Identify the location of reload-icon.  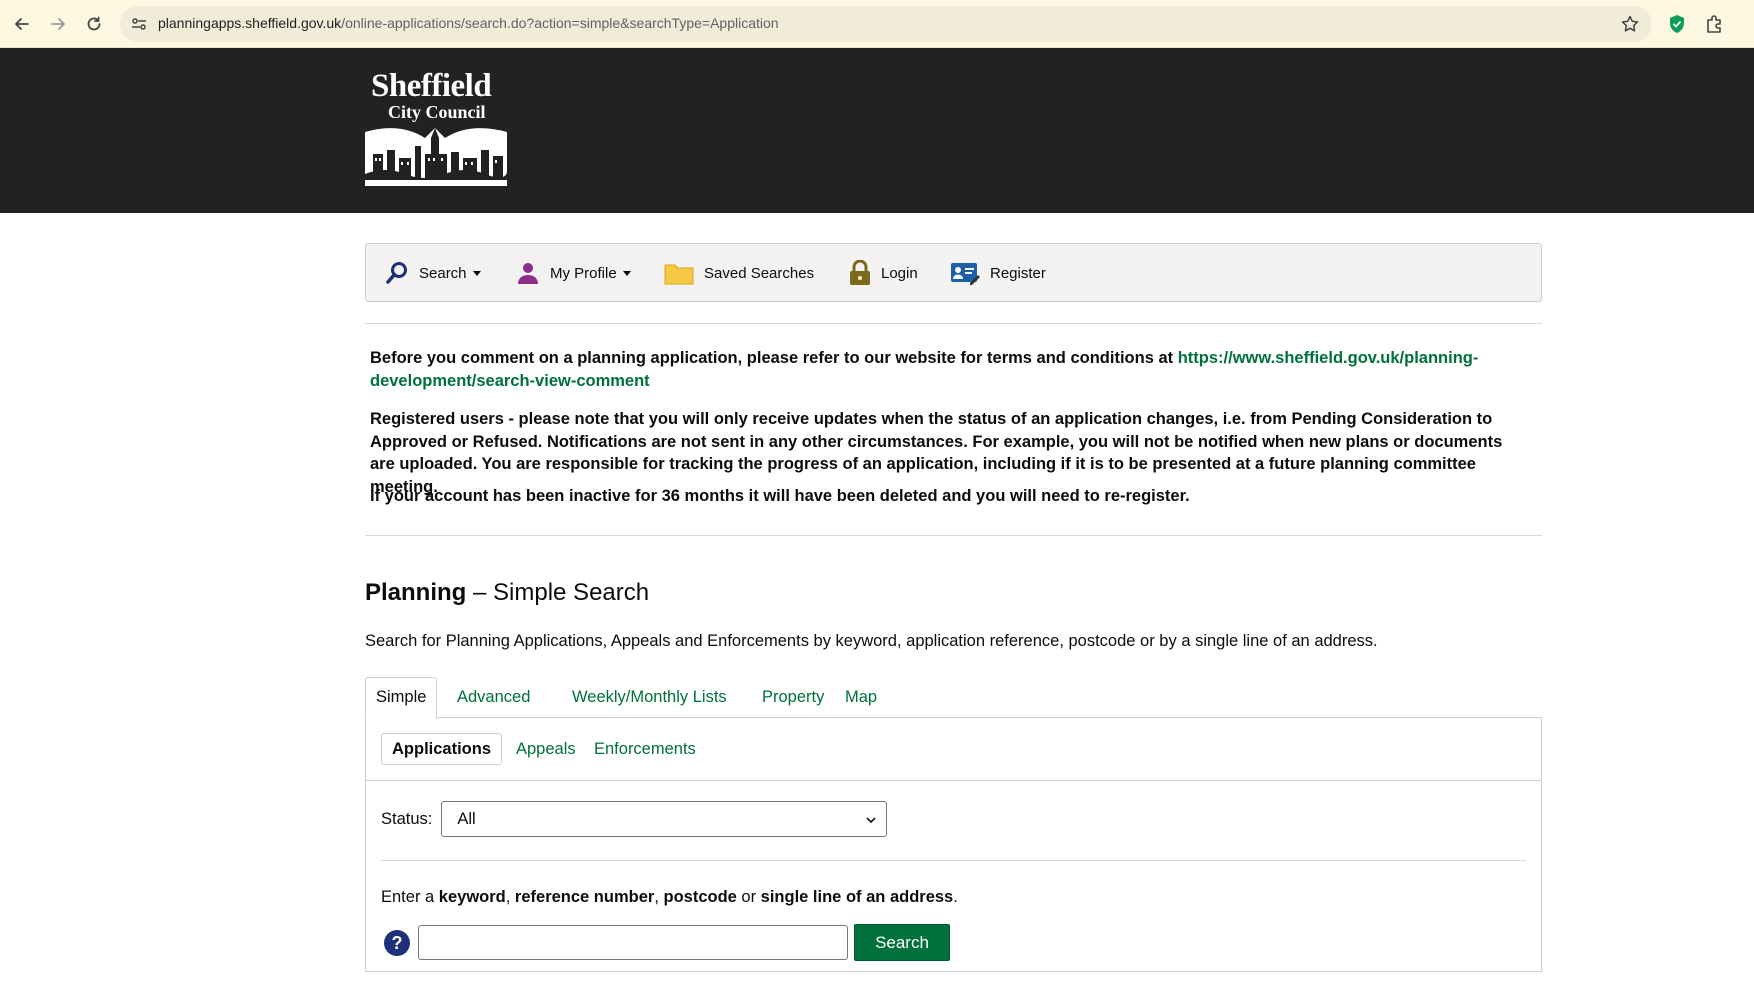
(94, 24).